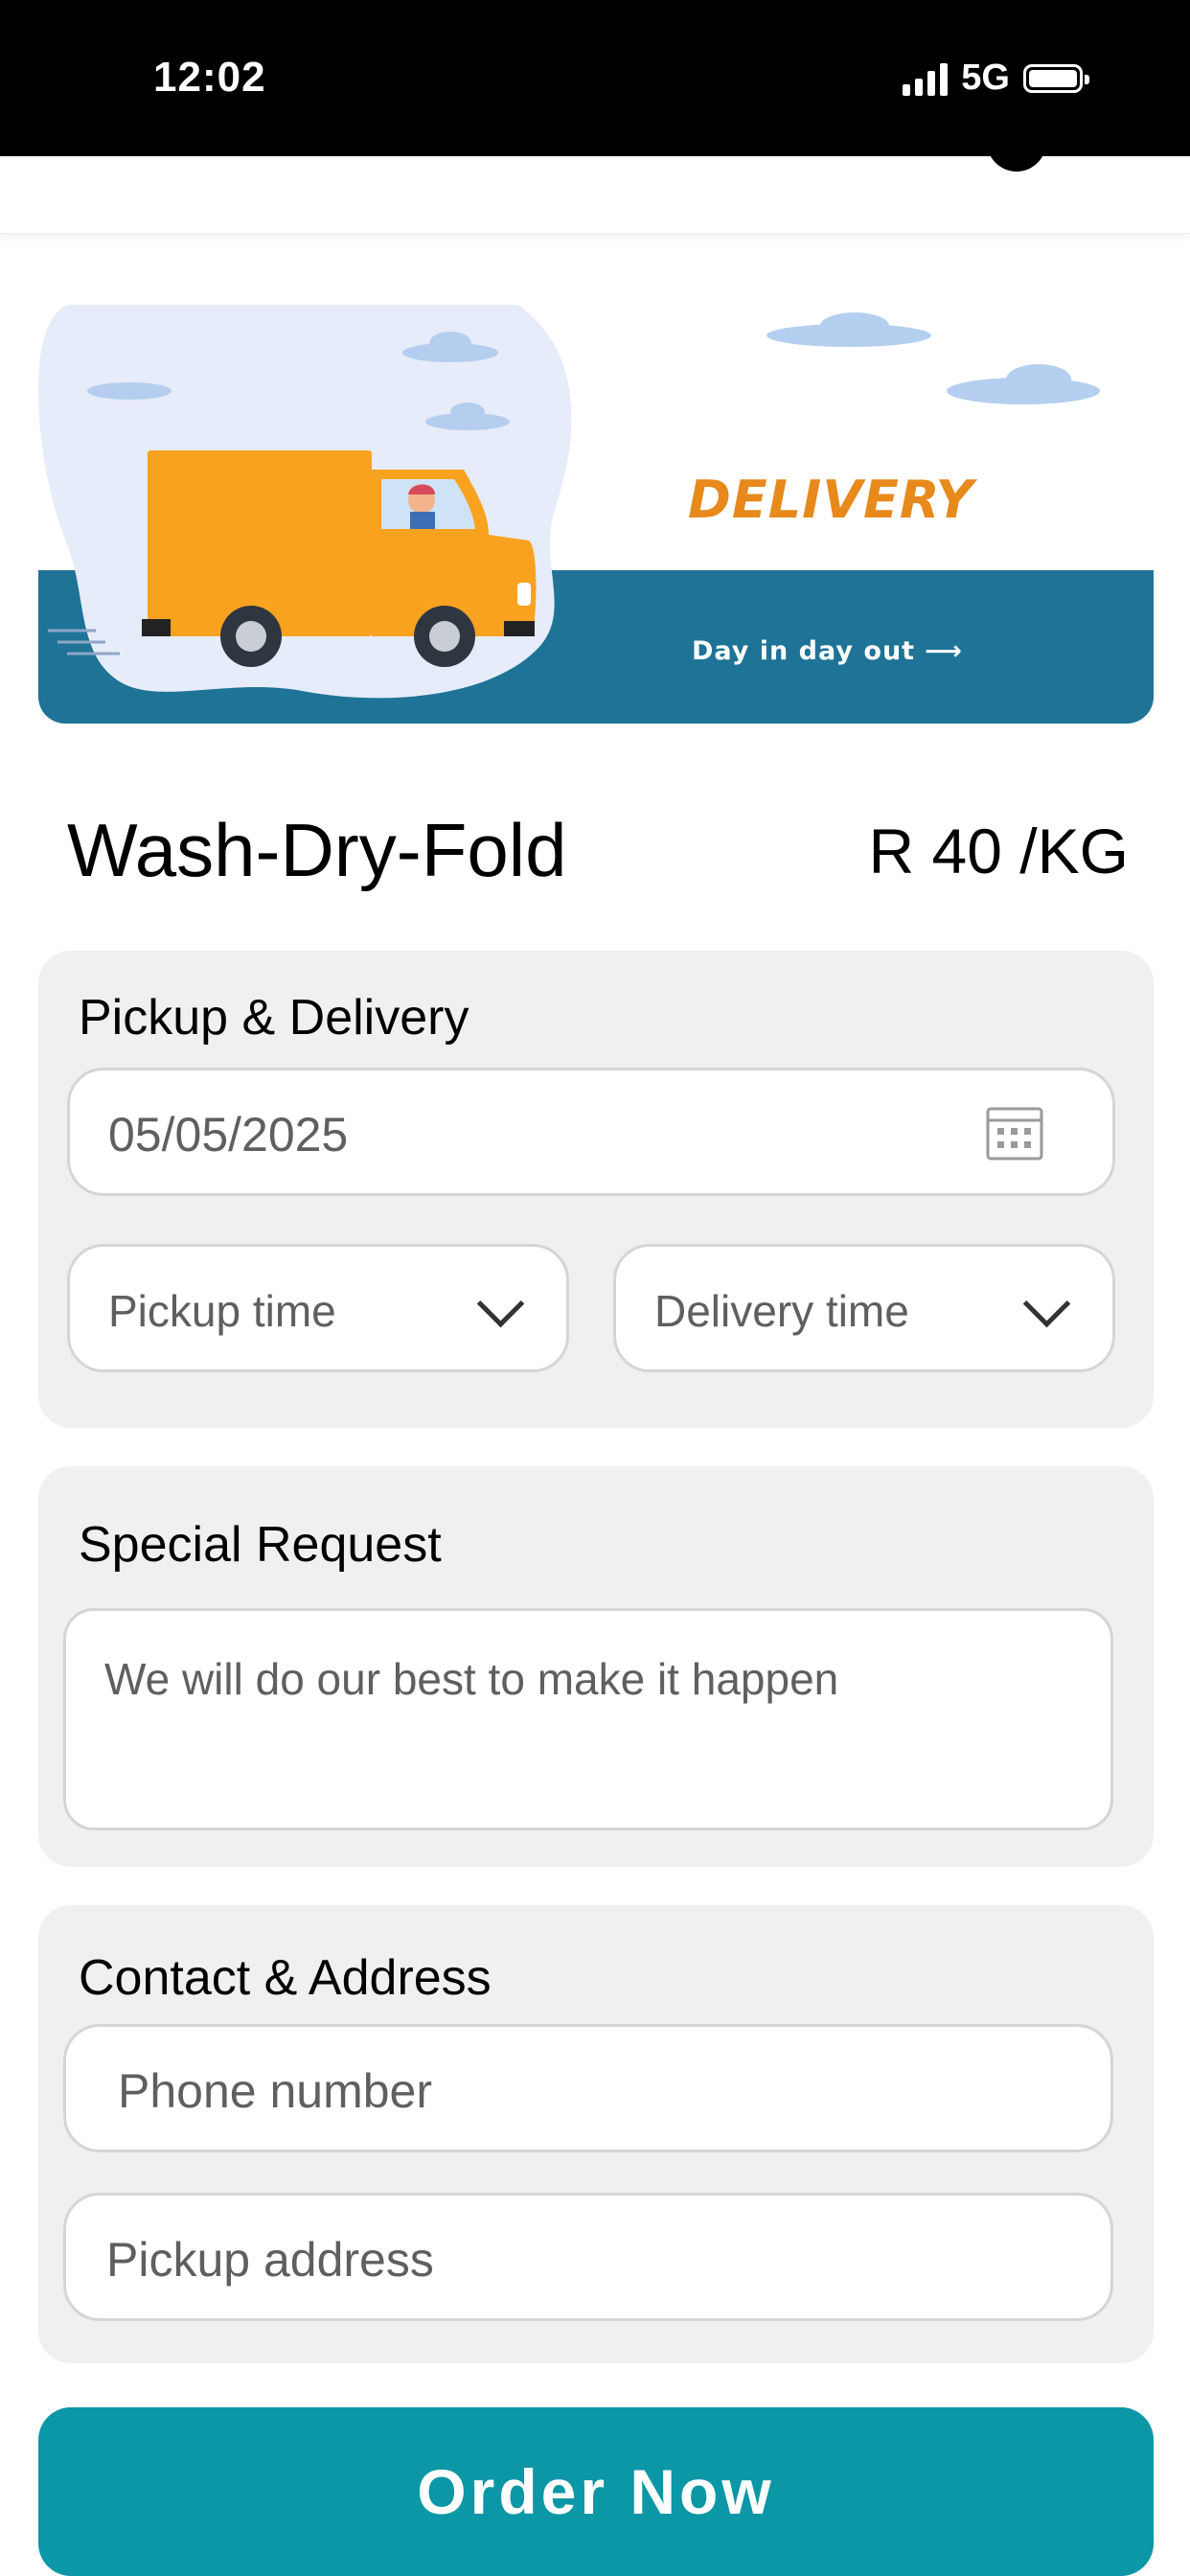 The image size is (1190, 2576). Describe the element at coordinates (588, 2088) in the screenshot. I see `phone-input: Phone number` at that location.